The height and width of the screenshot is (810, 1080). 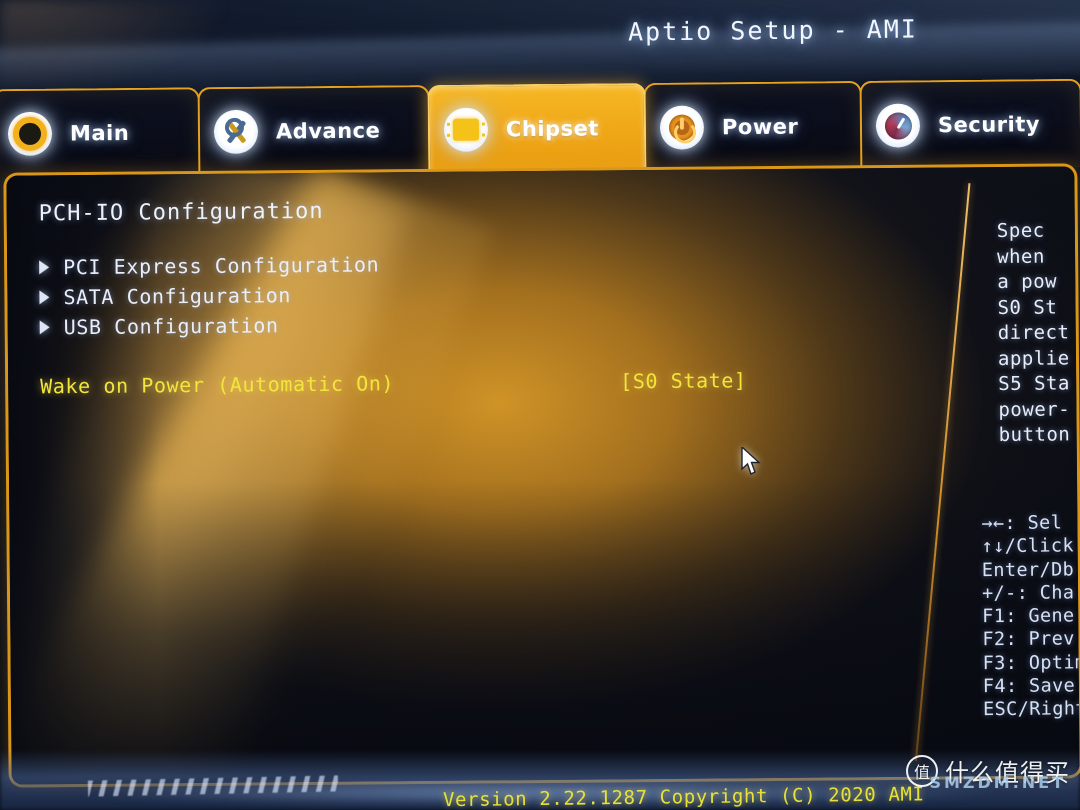 I want to click on setting-value: [S0 State], so click(x=683, y=380).